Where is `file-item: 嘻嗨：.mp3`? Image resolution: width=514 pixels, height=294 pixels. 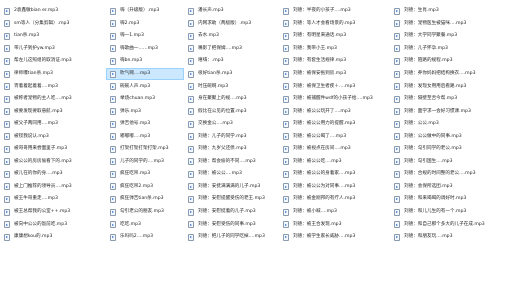 file-item: 嘻嗨：.mp3 is located at coordinates (231, 61).